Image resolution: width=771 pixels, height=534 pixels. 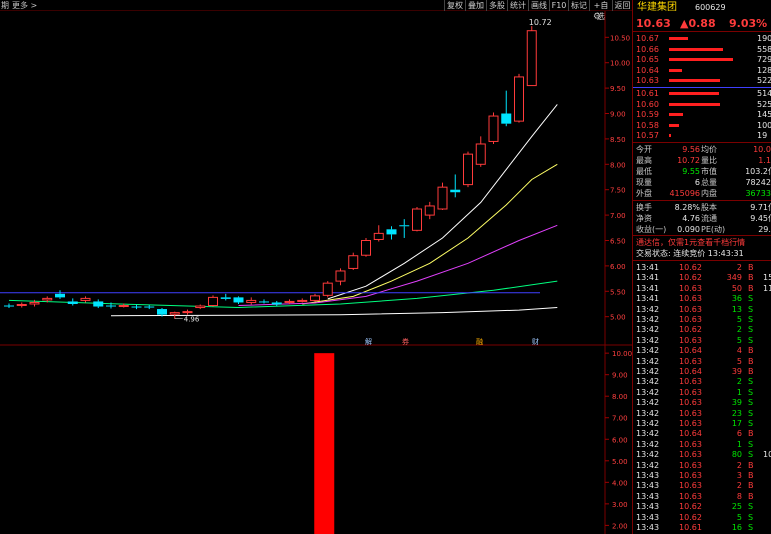 I want to click on multi-stock-button: 多股, so click(x=496, y=5).